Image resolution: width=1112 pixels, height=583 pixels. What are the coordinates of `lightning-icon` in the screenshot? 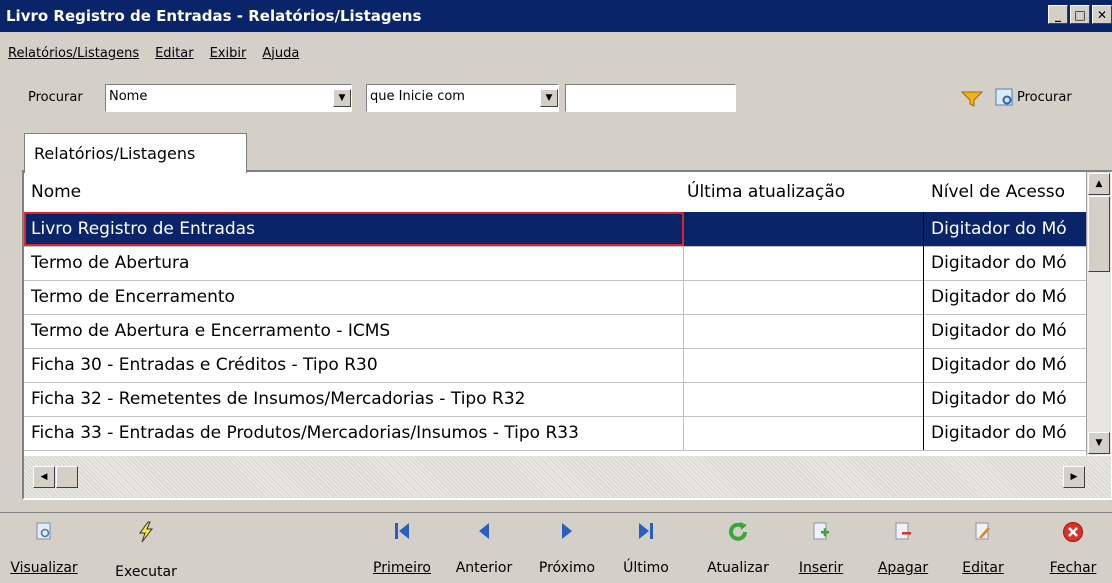 It's located at (146, 534).